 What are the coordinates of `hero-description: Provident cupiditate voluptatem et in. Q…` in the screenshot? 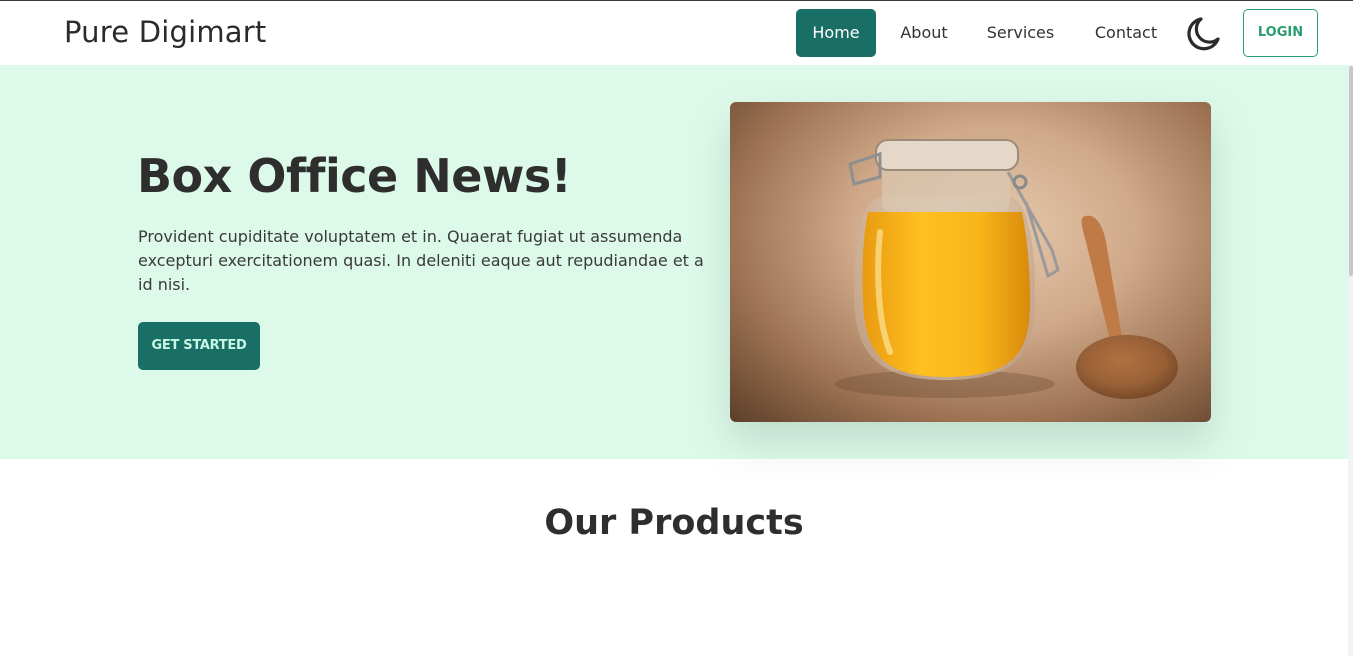 It's located at (421, 260).